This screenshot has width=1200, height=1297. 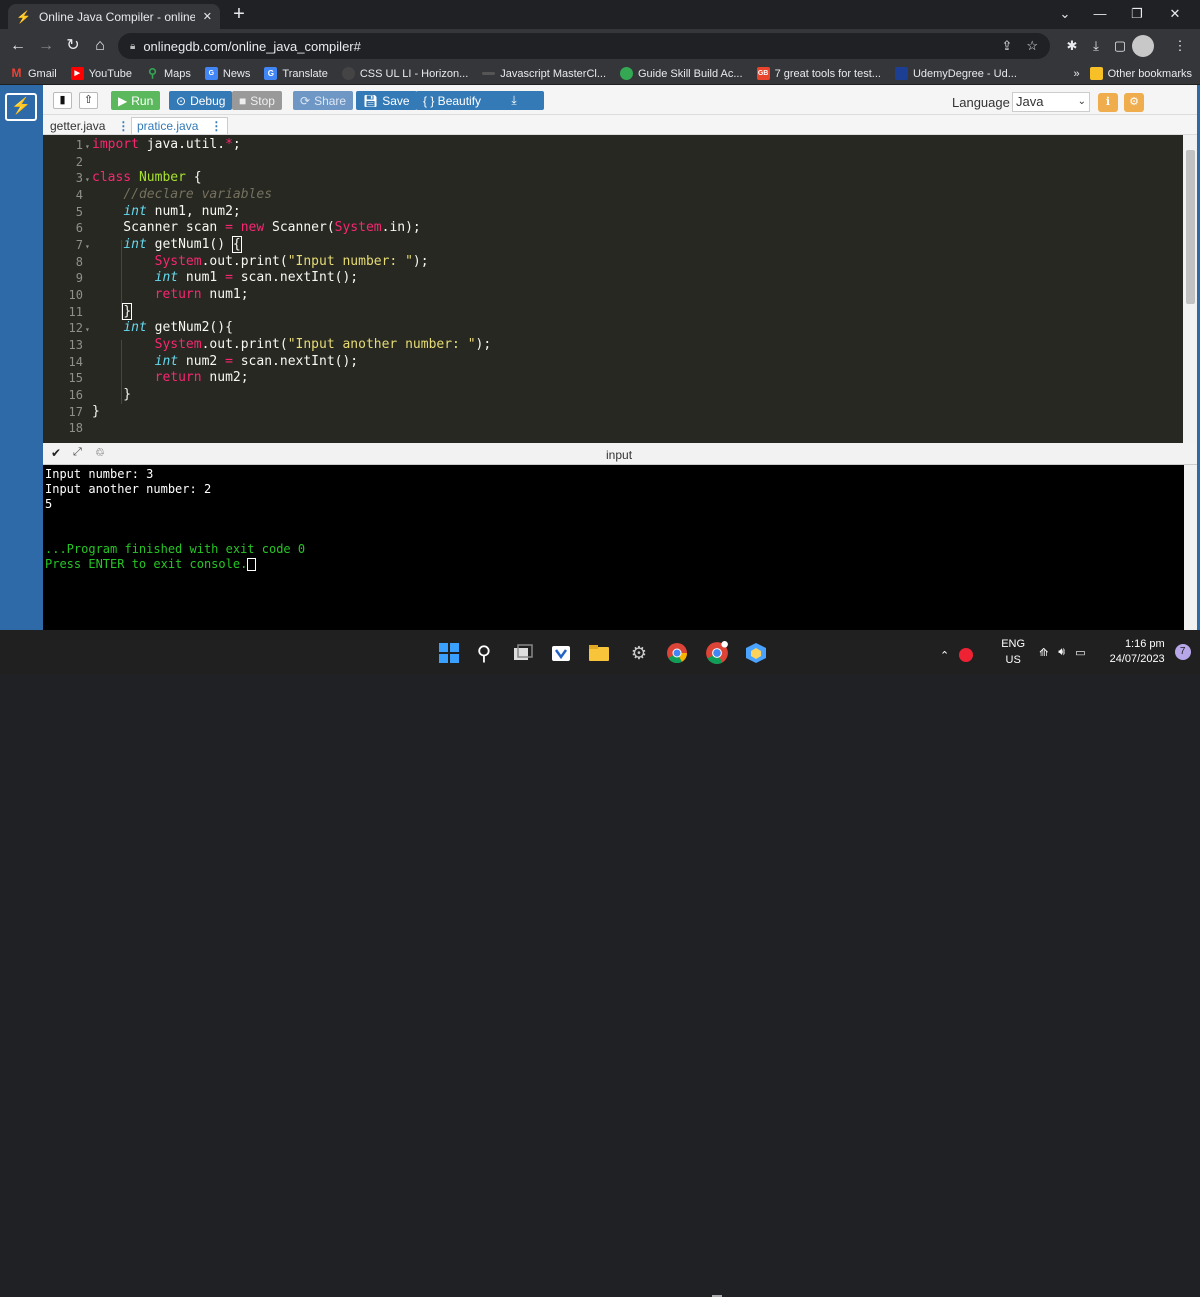 I want to click on sidepanel-icon: ▢, so click(x=1120, y=46).